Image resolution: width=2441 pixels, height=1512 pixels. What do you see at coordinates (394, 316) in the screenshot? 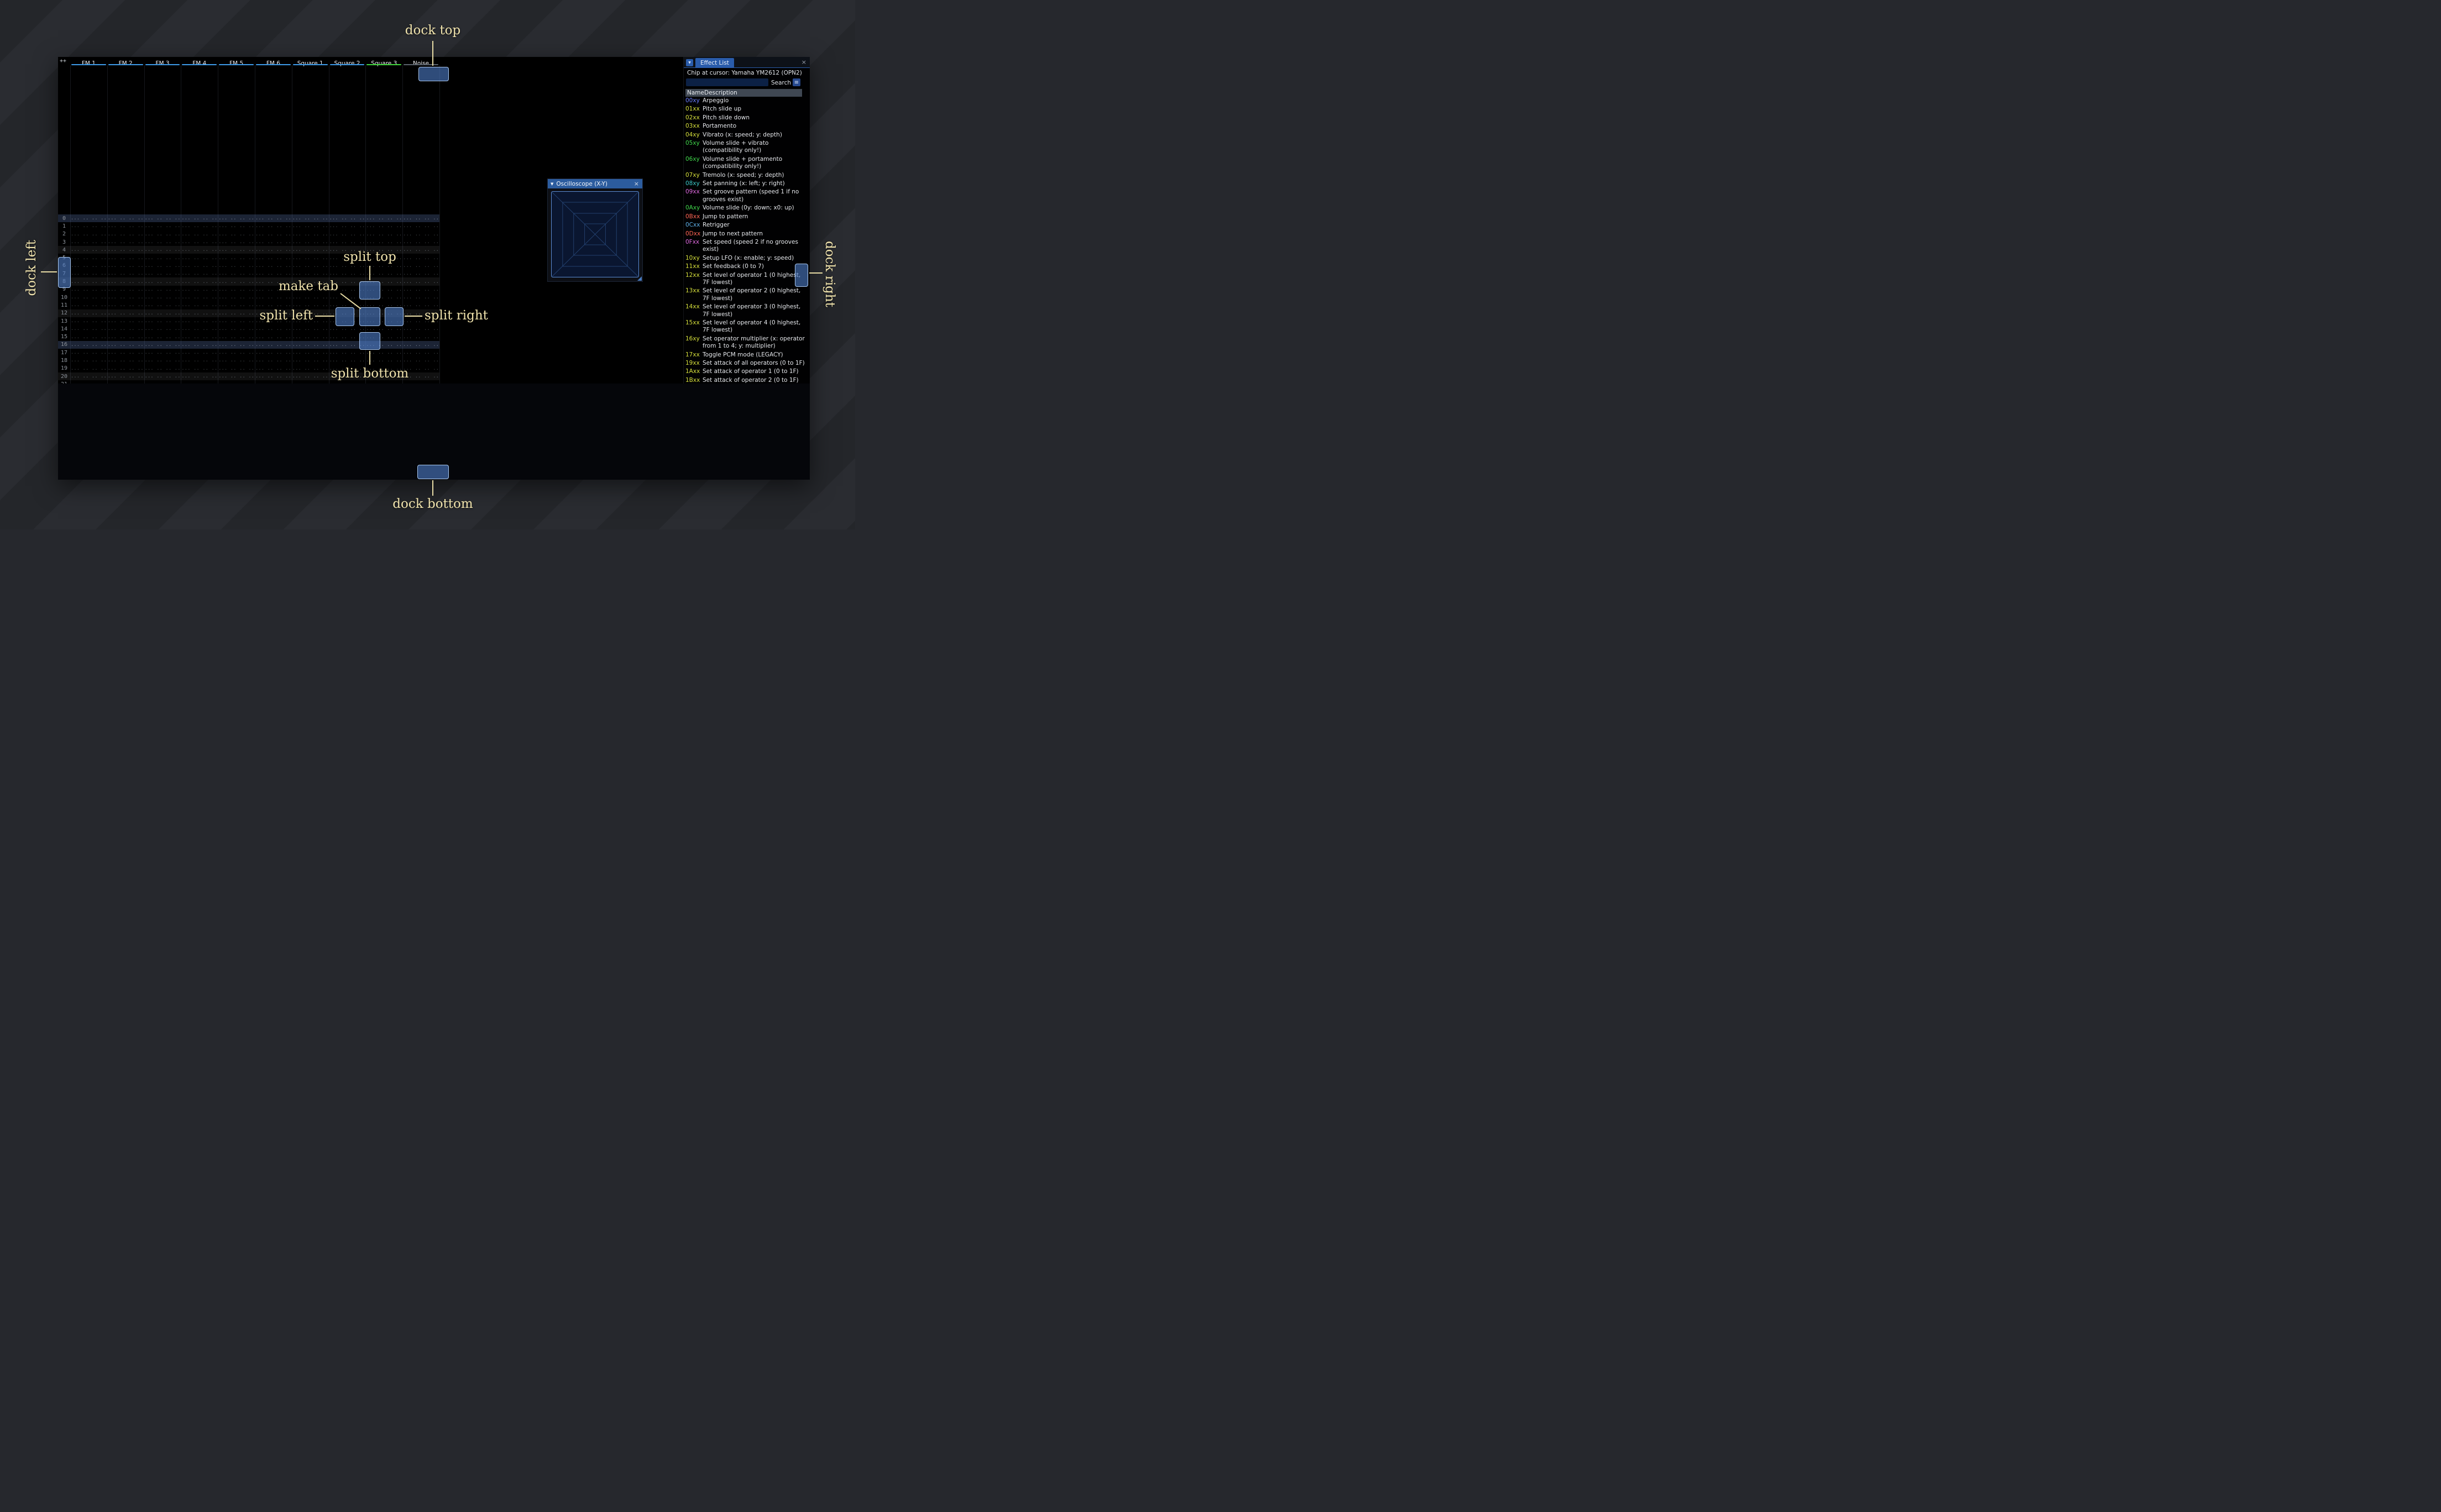
I see `split-right-target` at bounding box center [394, 316].